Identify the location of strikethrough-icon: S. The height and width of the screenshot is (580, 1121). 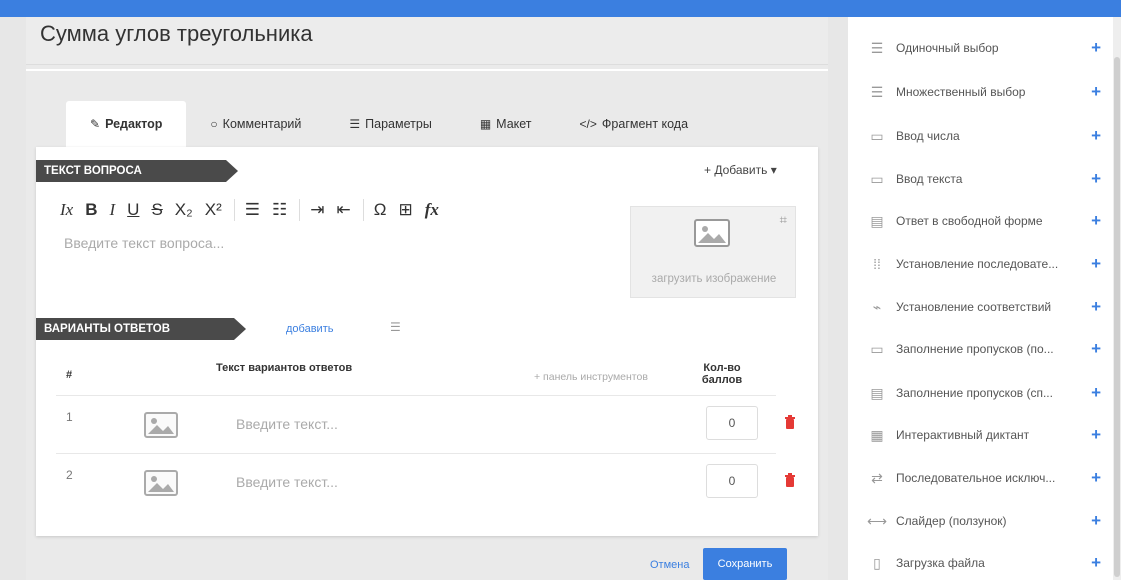
(156, 210).